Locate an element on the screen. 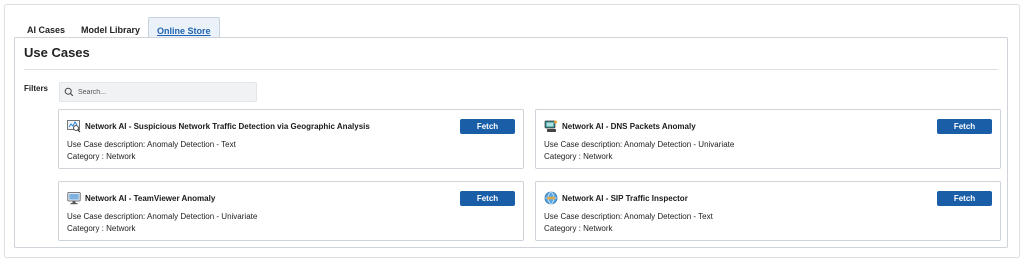  card-title: Network AI - DNS Packets Anomaly is located at coordinates (629, 126).